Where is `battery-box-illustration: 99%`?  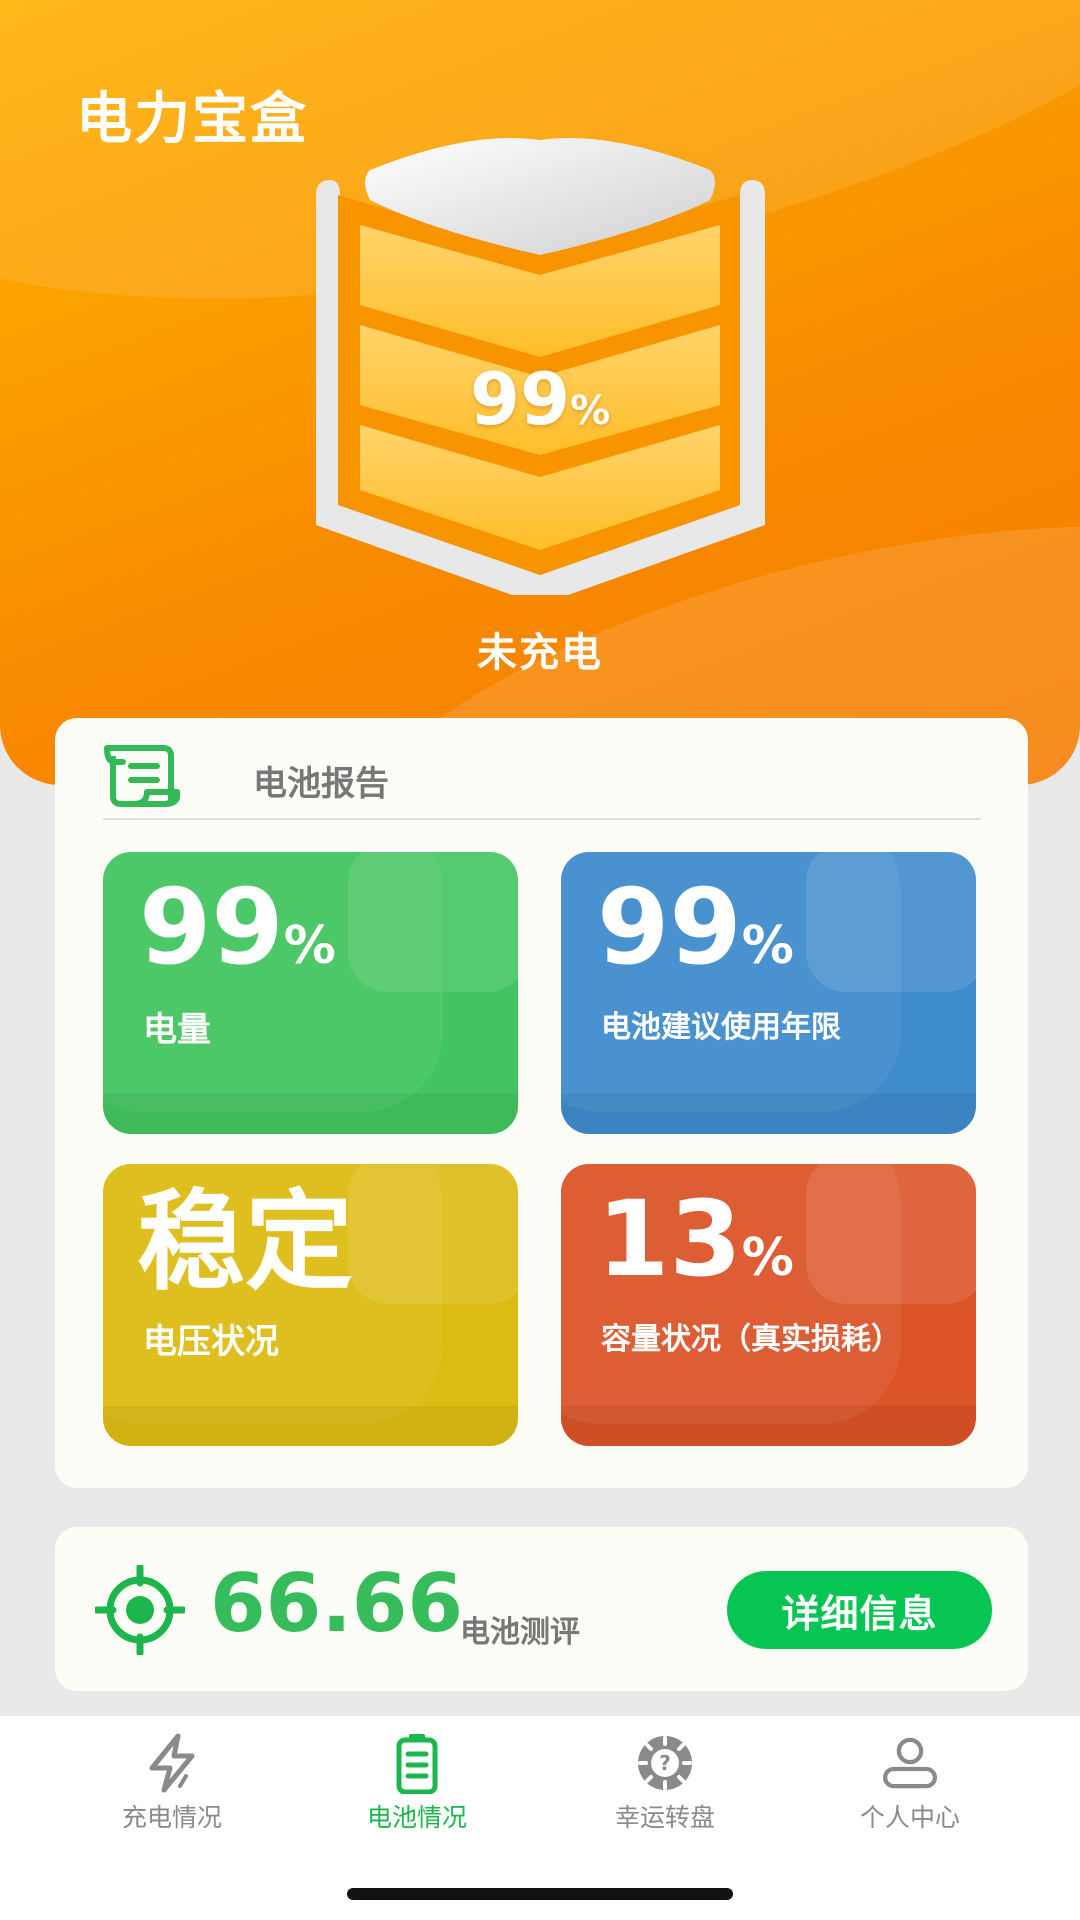
battery-box-illustration: 99% is located at coordinates (540, 370).